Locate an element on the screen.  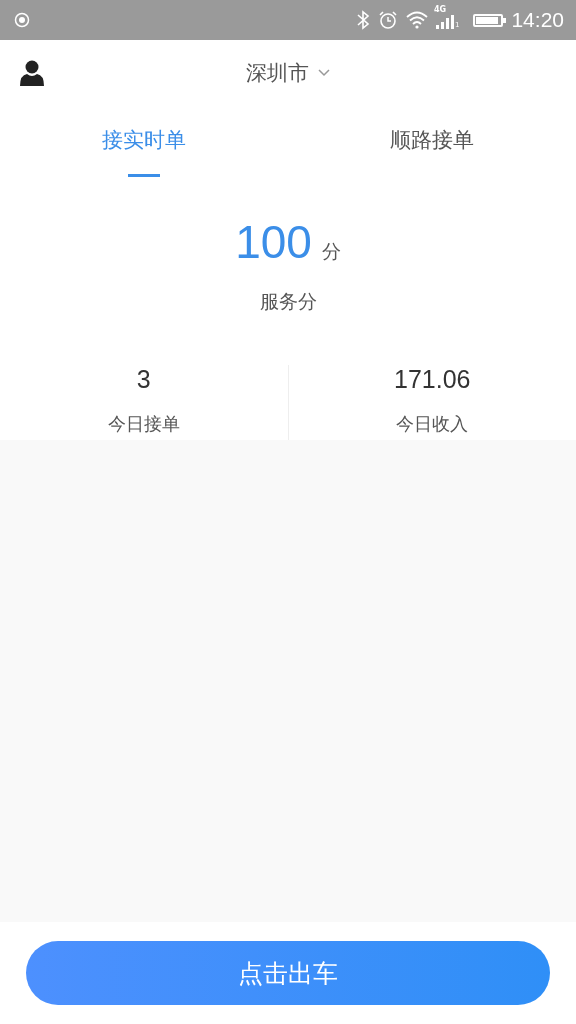
chevron-down-icon is located at coordinates (323, 72).